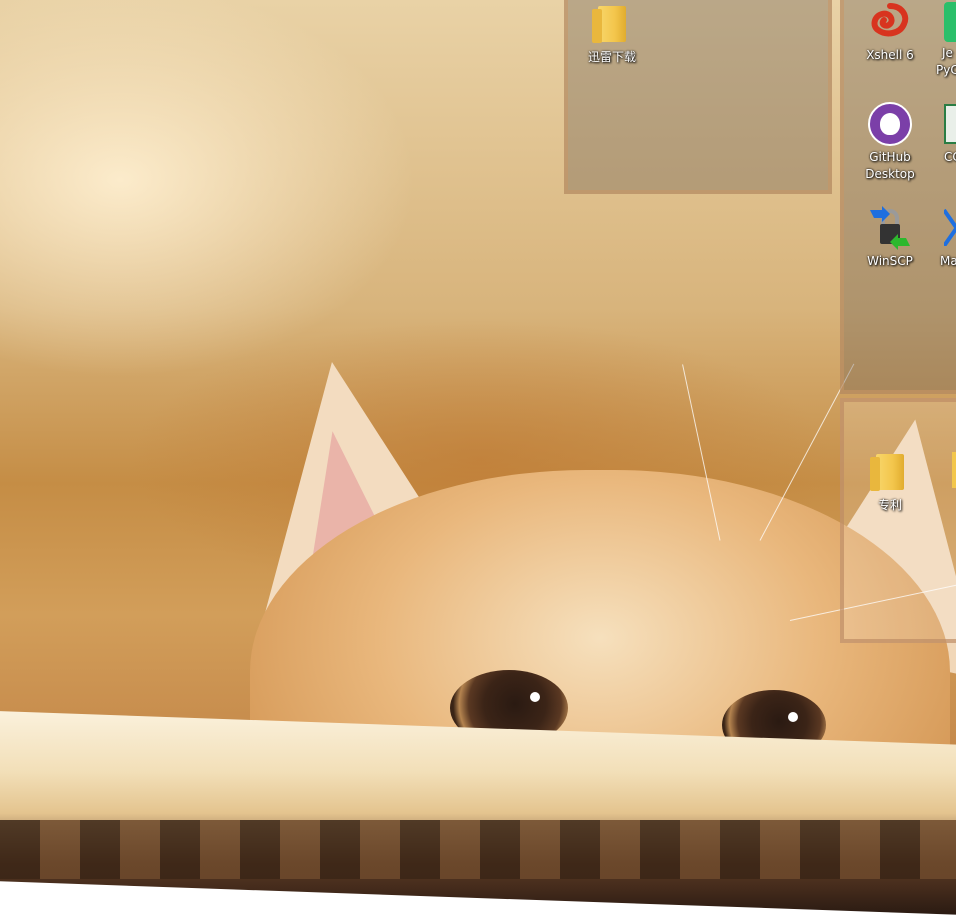  I want to click on basket-weave, so click(478, 849).